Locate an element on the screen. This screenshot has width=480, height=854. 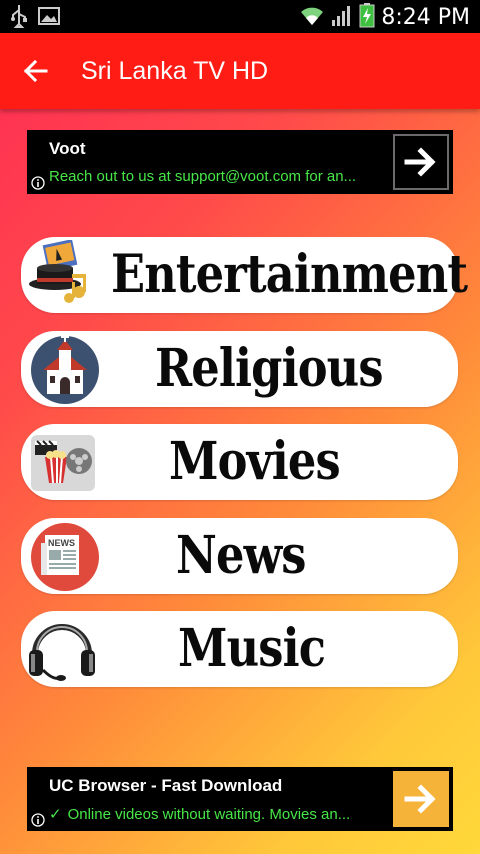
category-movies: Movies is located at coordinates (239, 462).